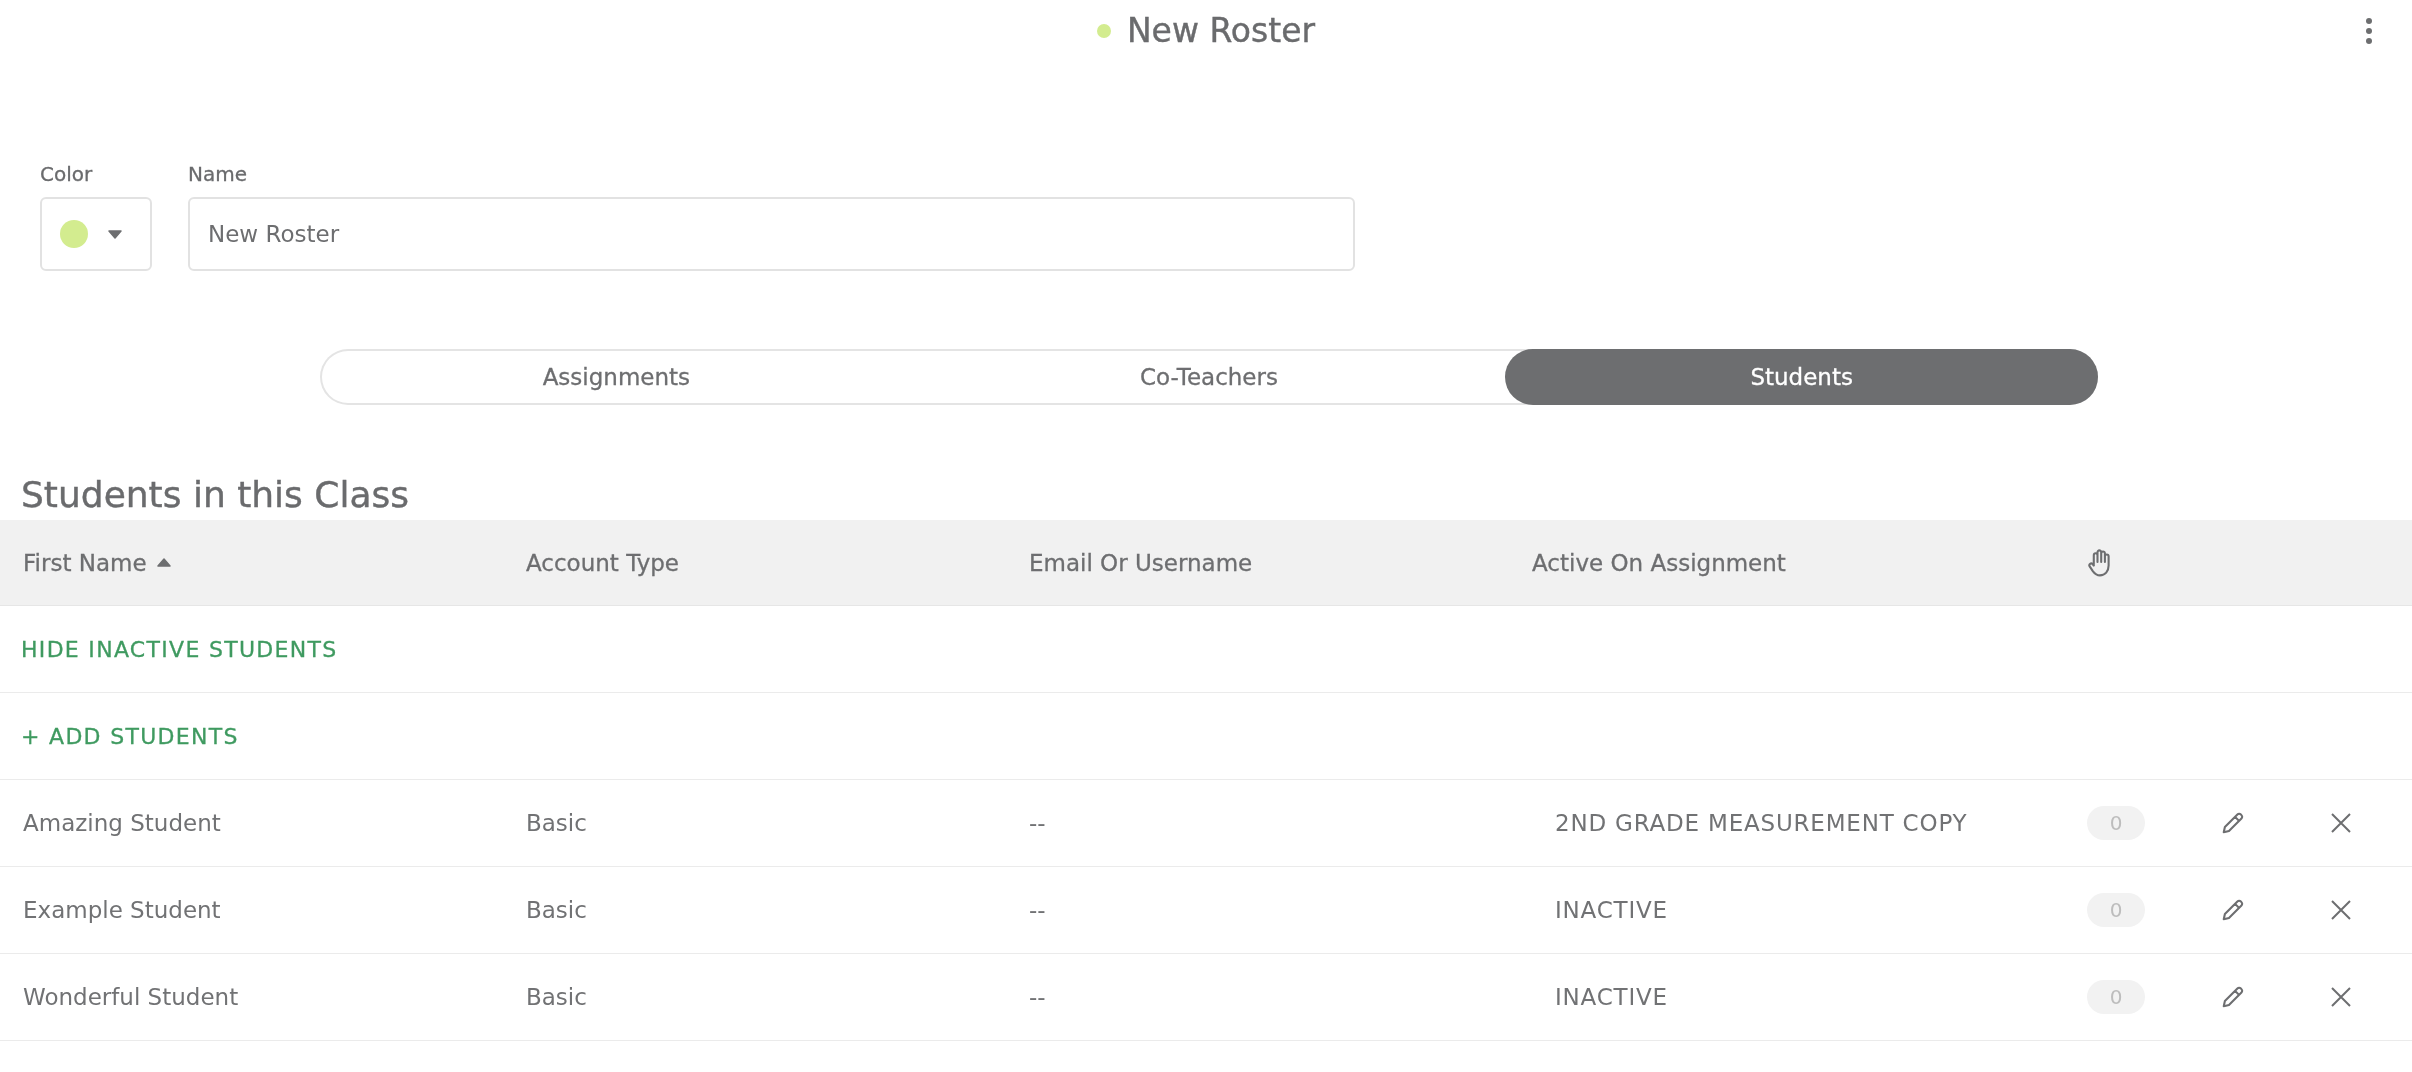 The width and height of the screenshot is (2412, 1072). I want to click on table-cell: Amazing Student, so click(122, 823).